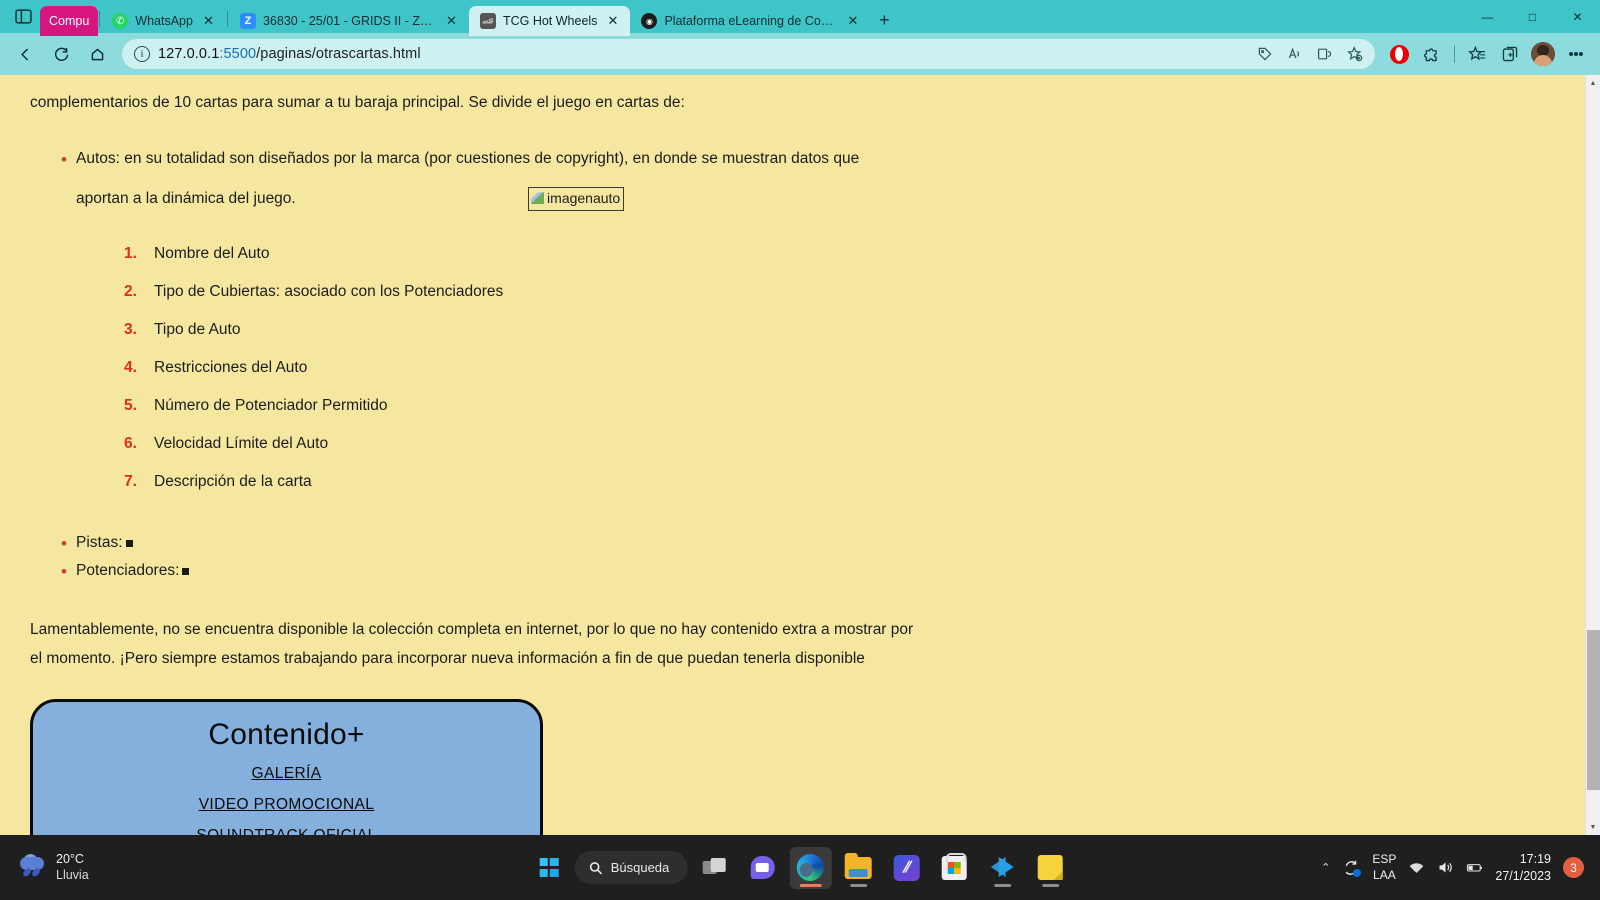 This screenshot has width=1600, height=900. I want to click on volume-icon, so click(1445, 867).